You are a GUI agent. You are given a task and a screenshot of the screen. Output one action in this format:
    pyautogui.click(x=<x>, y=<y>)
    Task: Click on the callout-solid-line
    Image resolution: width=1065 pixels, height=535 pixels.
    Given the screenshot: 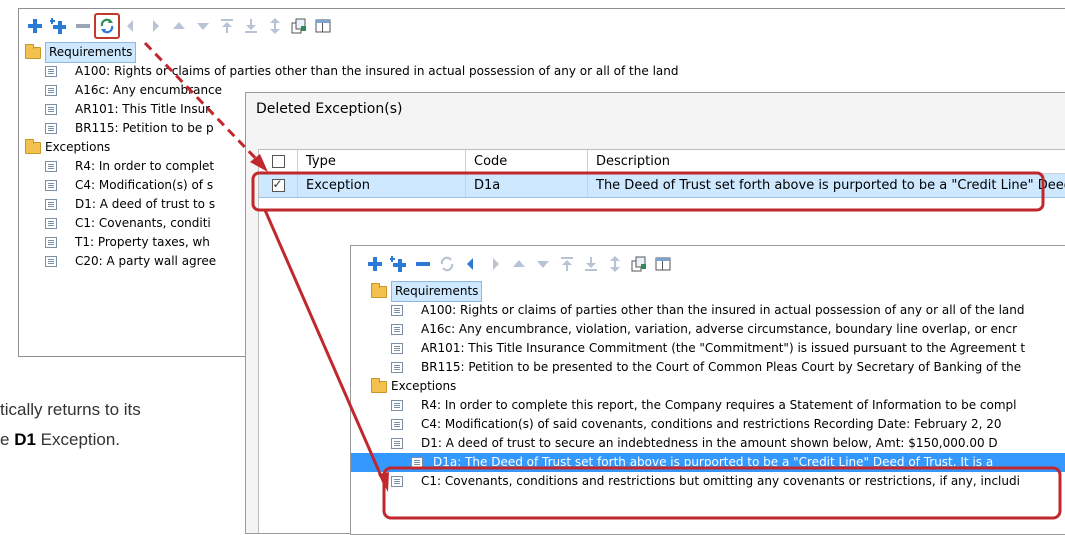 What is the action you would take?
    pyautogui.click(x=325, y=347)
    